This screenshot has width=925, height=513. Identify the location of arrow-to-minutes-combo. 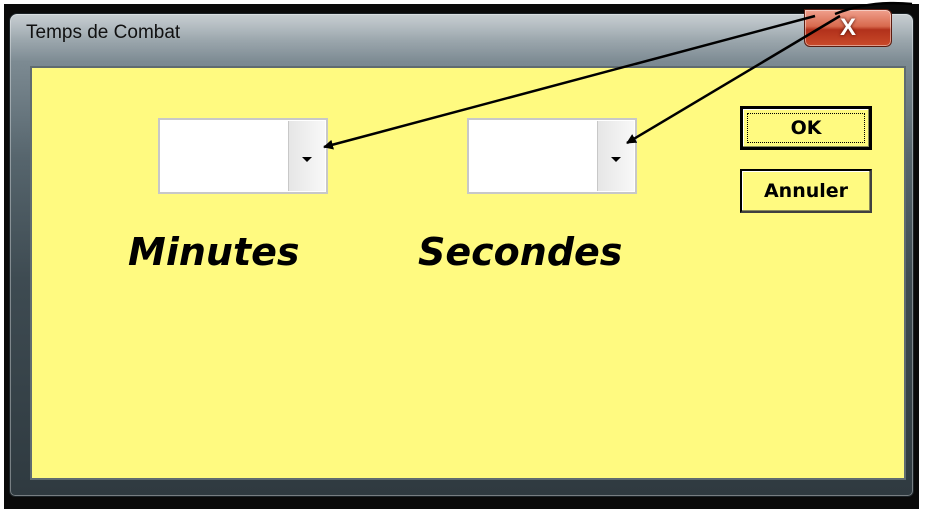
(569, 82).